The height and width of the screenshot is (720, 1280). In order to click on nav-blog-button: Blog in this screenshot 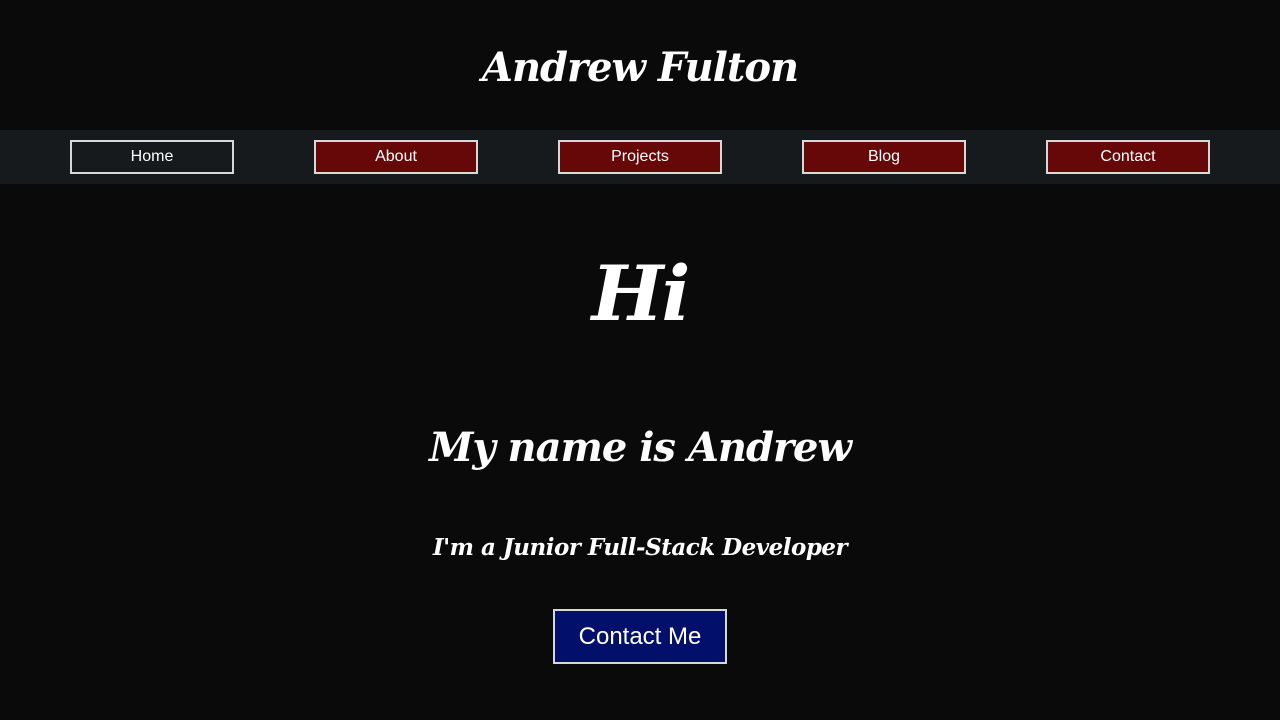, I will do `click(884, 157)`.